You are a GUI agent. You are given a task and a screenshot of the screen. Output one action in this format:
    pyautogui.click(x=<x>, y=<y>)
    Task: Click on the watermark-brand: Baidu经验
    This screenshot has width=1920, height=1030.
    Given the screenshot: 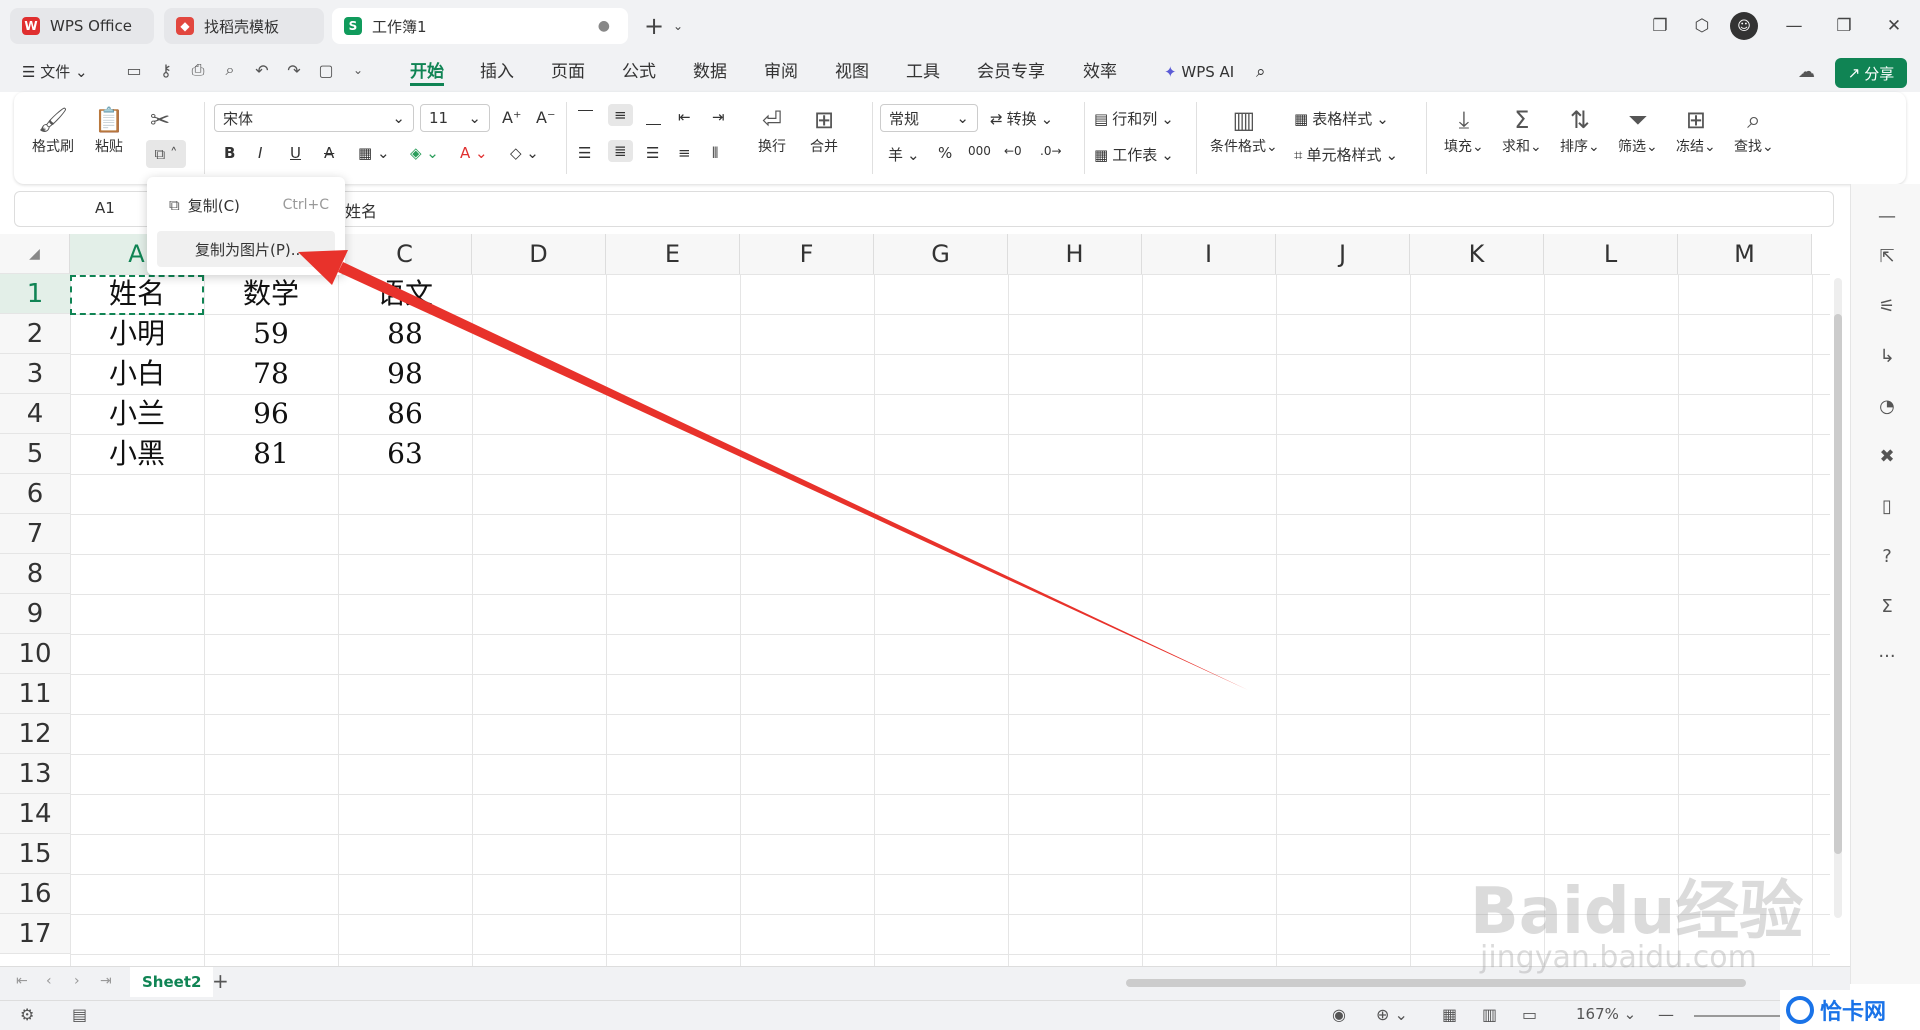 What is the action you would take?
    pyautogui.click(x=1637, y=912)
    